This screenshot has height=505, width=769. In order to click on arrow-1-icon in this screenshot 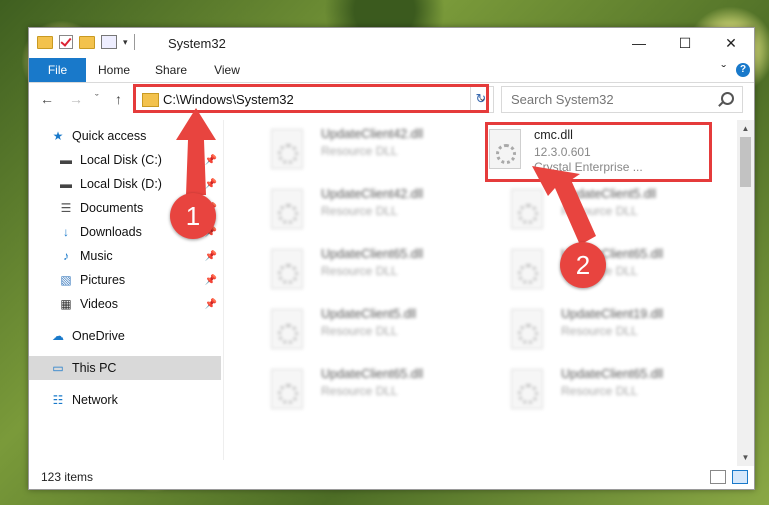, I will do `click(196, 151)`.